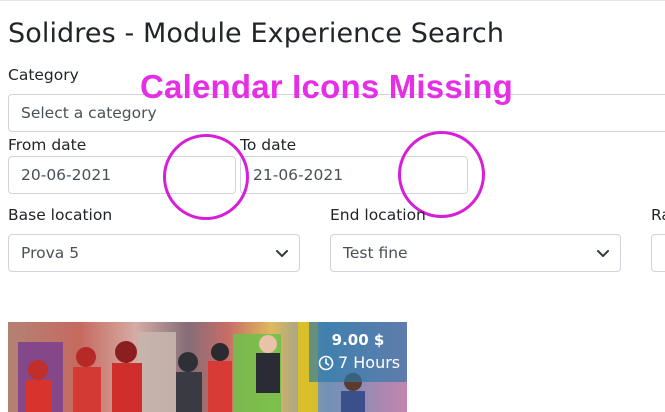  Describe the element at coordinates (326, 362) in the screenshot. I see `clock-icon` at that location.